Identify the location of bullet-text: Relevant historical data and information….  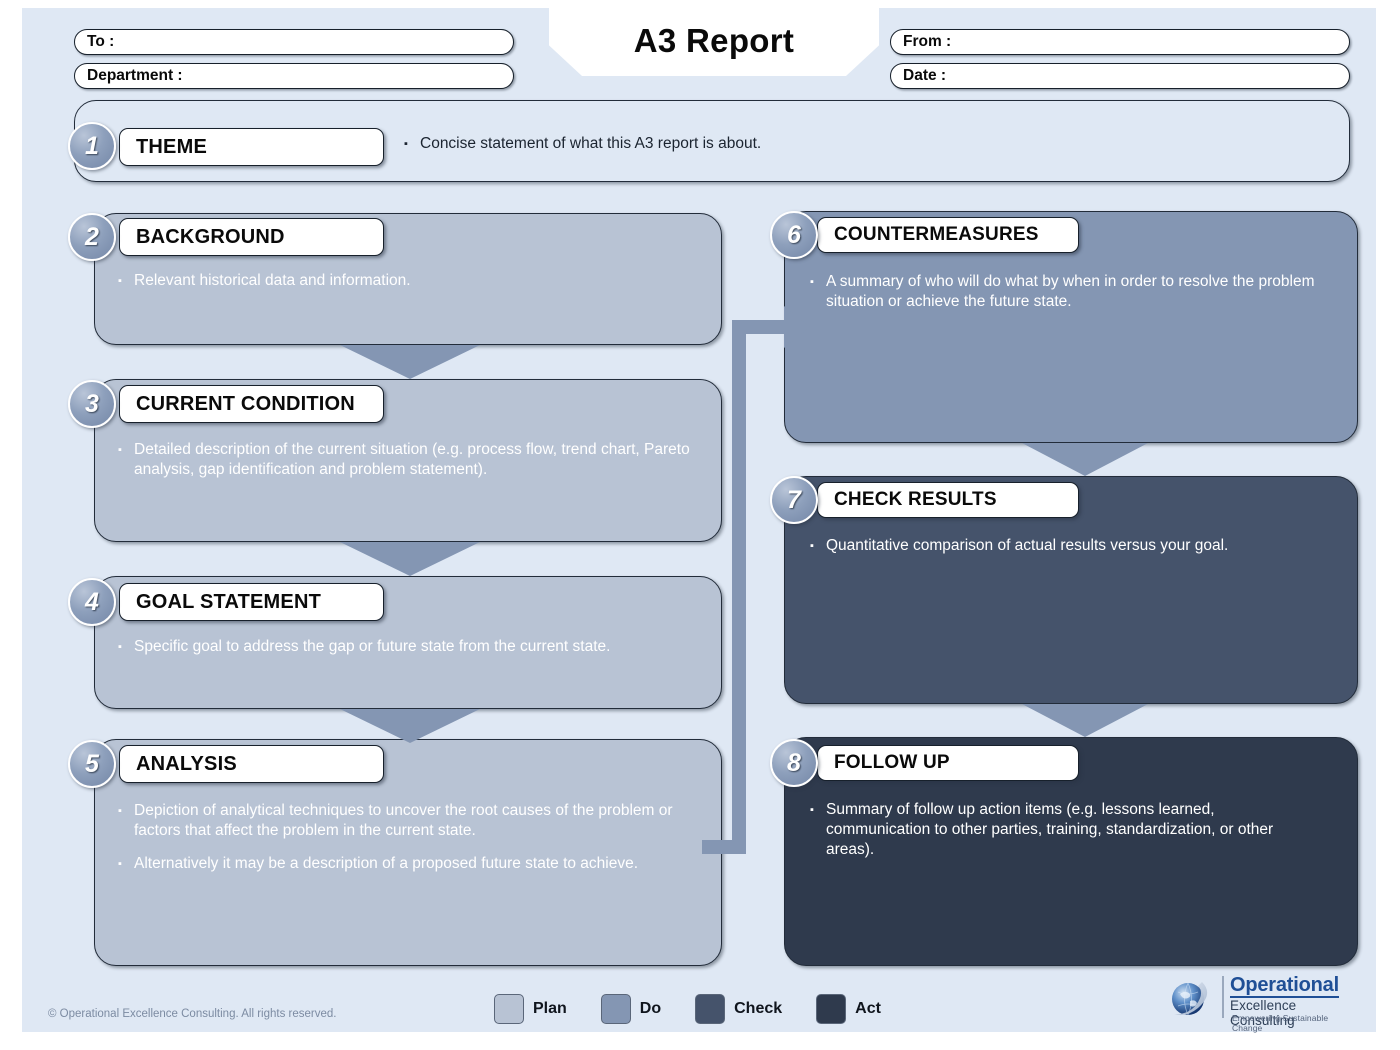
(272, 280).